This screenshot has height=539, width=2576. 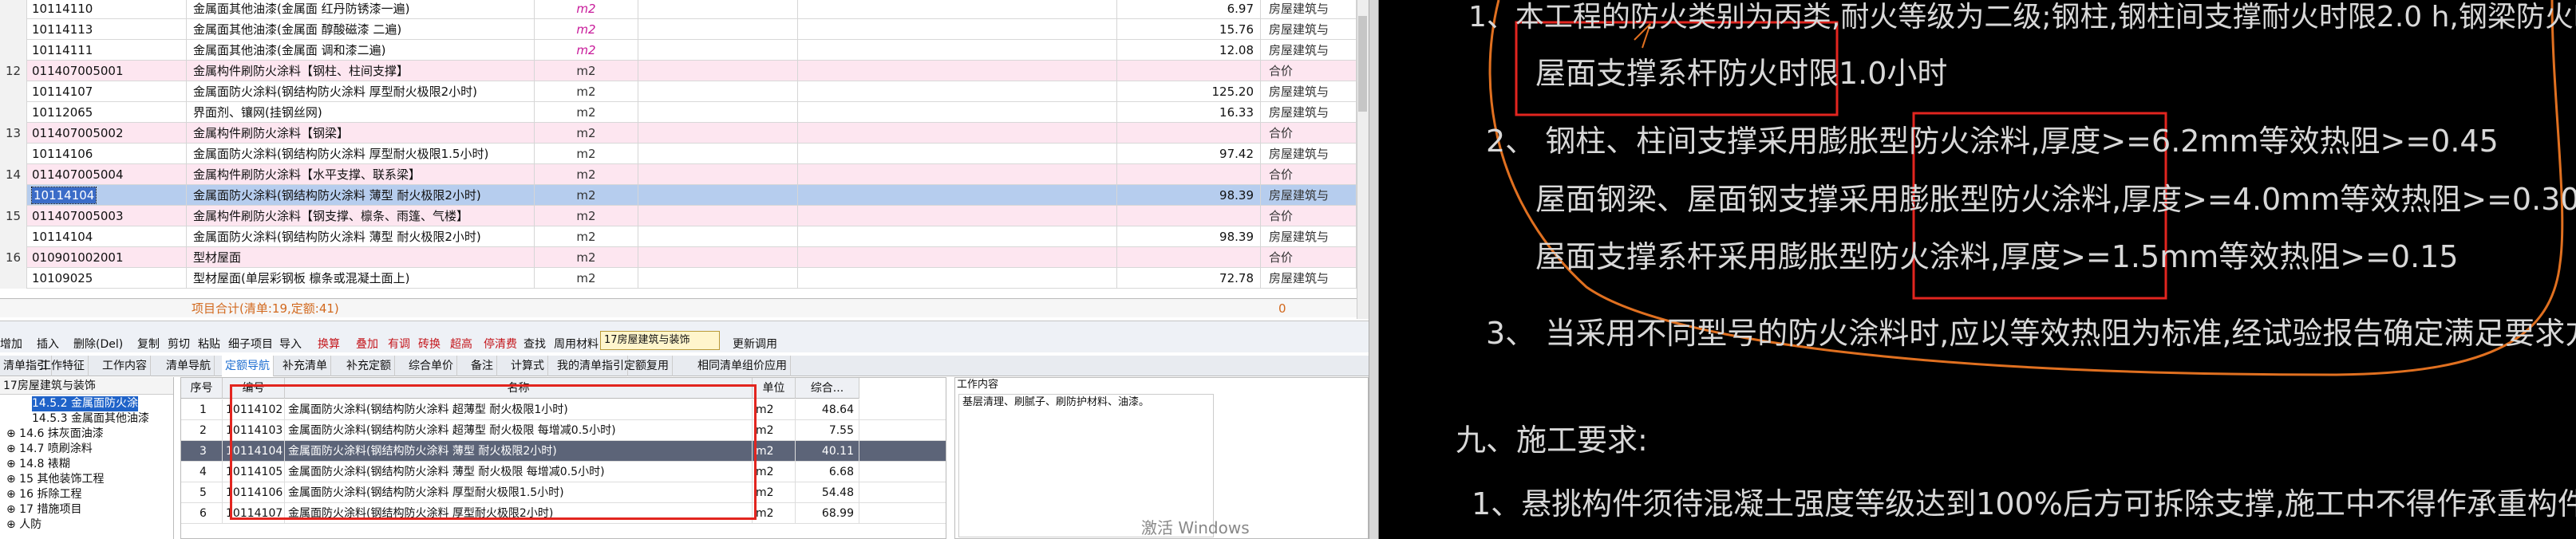 I want to click on grid-scrollbar-thumb, so click(x=1362, y=64).